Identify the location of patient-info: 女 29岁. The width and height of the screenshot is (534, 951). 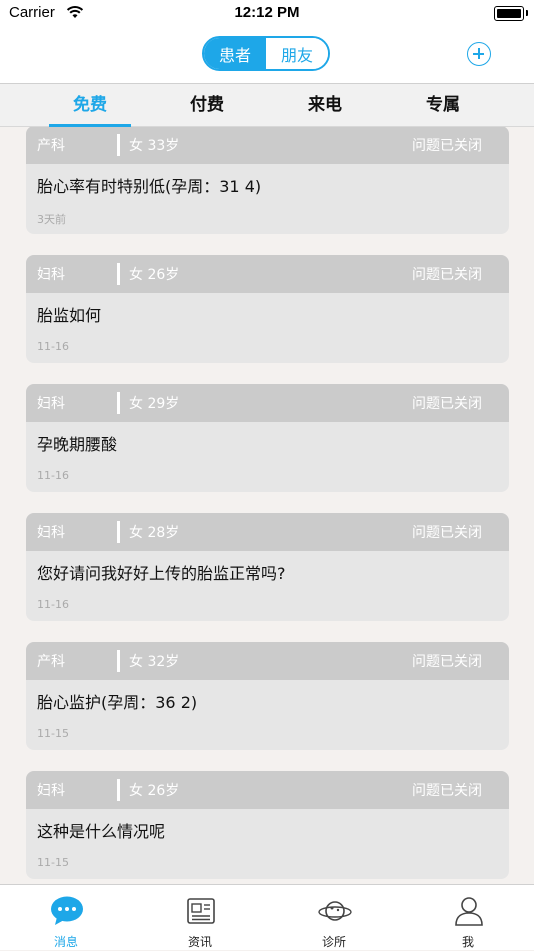
(154, 404).